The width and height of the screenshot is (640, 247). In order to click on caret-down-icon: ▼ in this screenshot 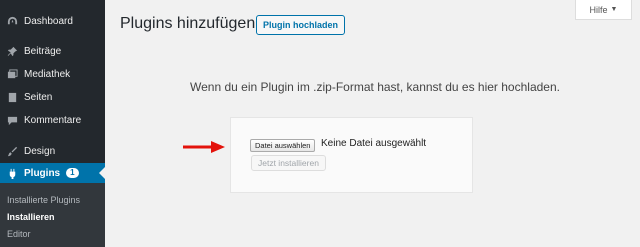, I will do `click(614, 9)`.